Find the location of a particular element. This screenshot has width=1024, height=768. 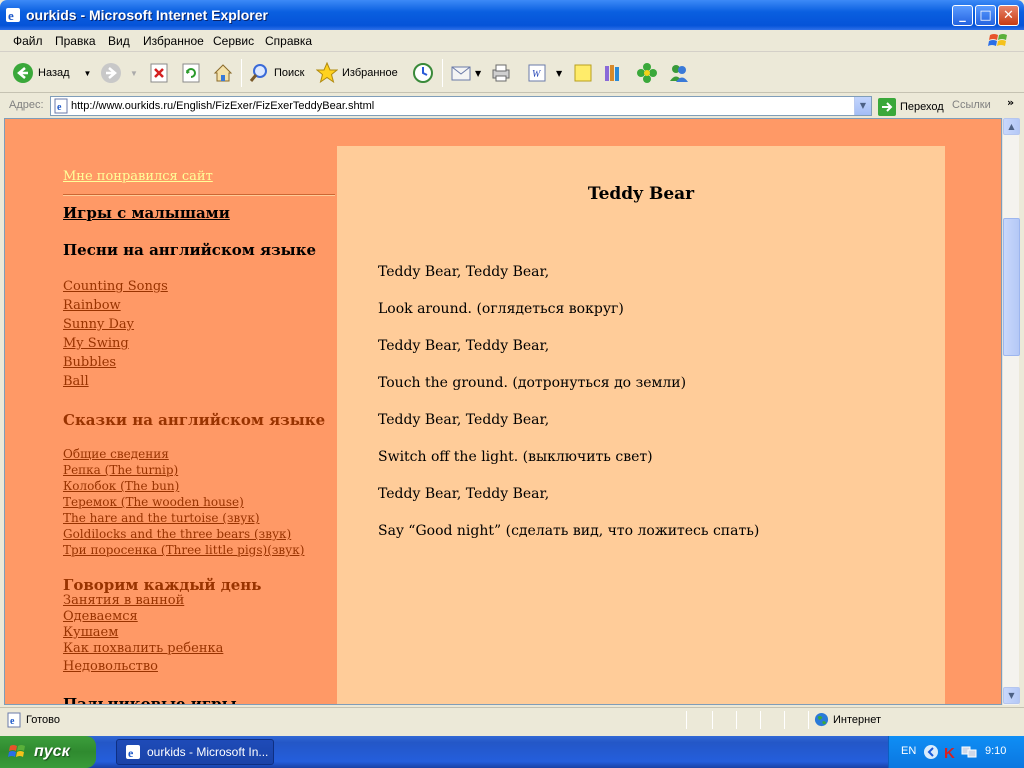

back-button: Назад ▼ is located at coordinates (51, 73).